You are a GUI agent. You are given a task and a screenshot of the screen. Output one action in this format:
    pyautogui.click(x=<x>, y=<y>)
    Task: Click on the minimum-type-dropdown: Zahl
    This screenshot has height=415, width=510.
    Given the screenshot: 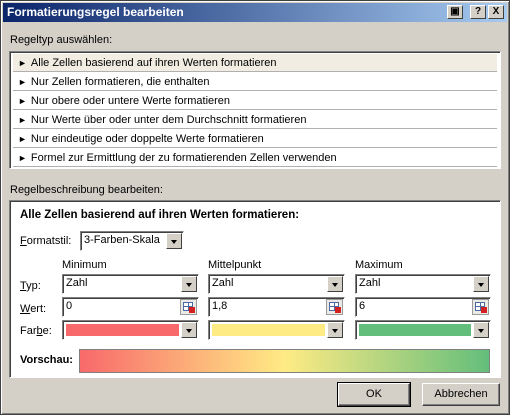 What is the action you would take?
    pyautogui.click(x=130, y=284)
    